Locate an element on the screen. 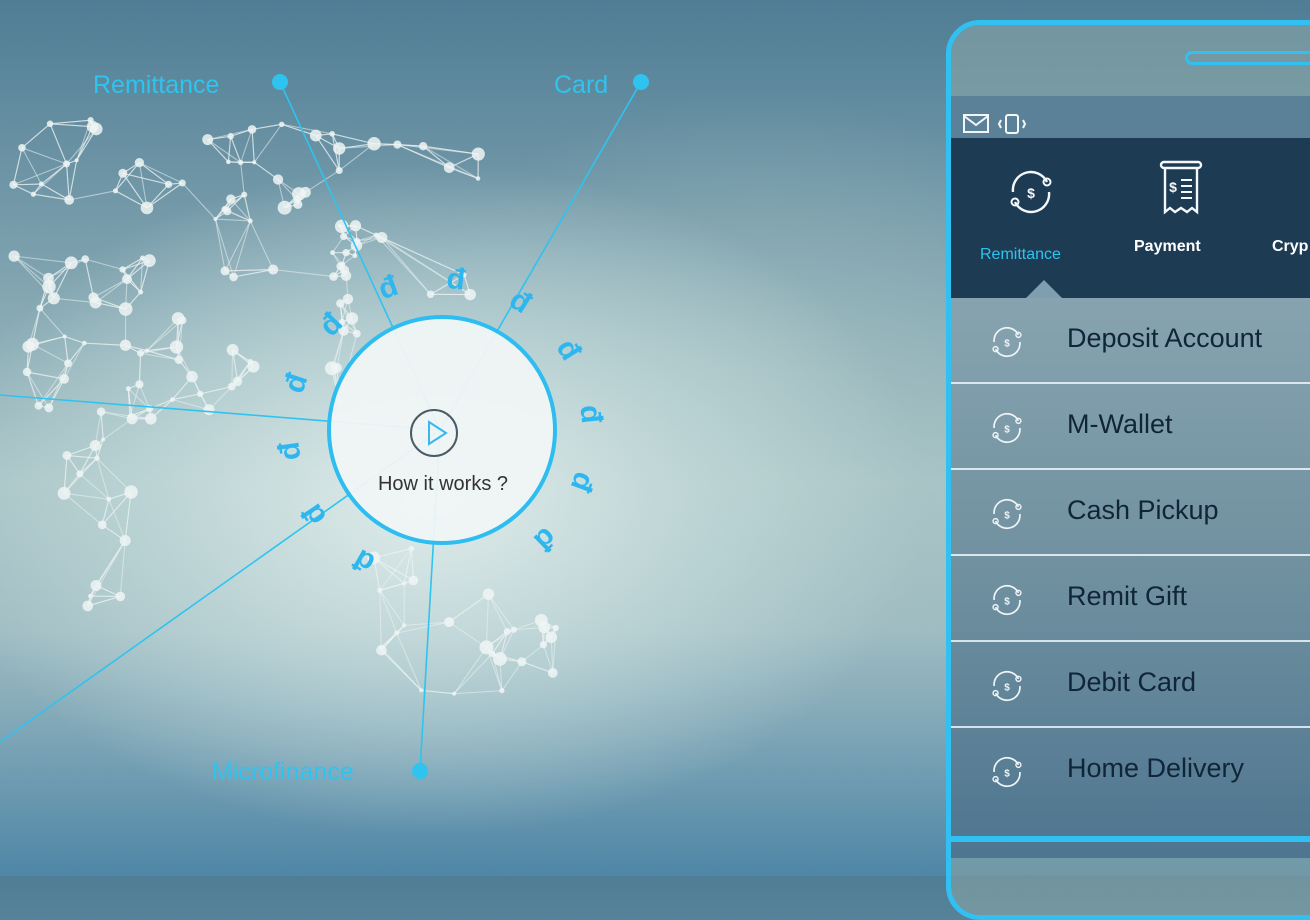  menu-item-cash-pickup: Cash Pickup is located at coordinates (1130, 513).